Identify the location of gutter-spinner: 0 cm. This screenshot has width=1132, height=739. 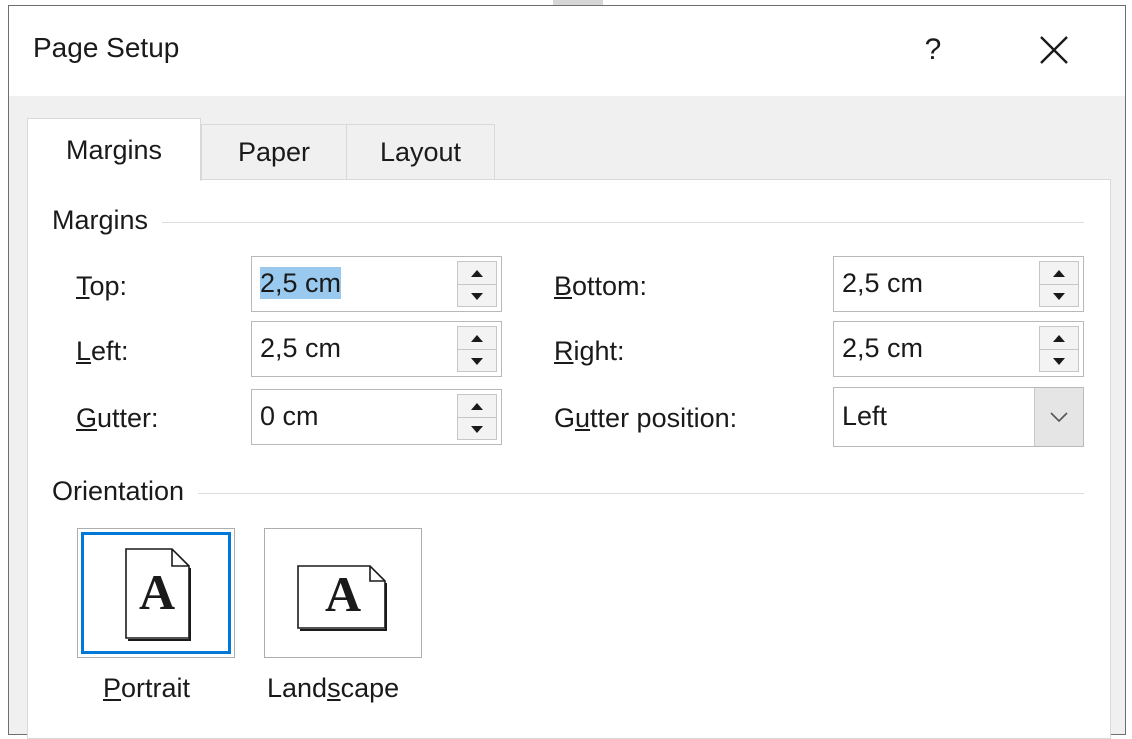
(376, 417).